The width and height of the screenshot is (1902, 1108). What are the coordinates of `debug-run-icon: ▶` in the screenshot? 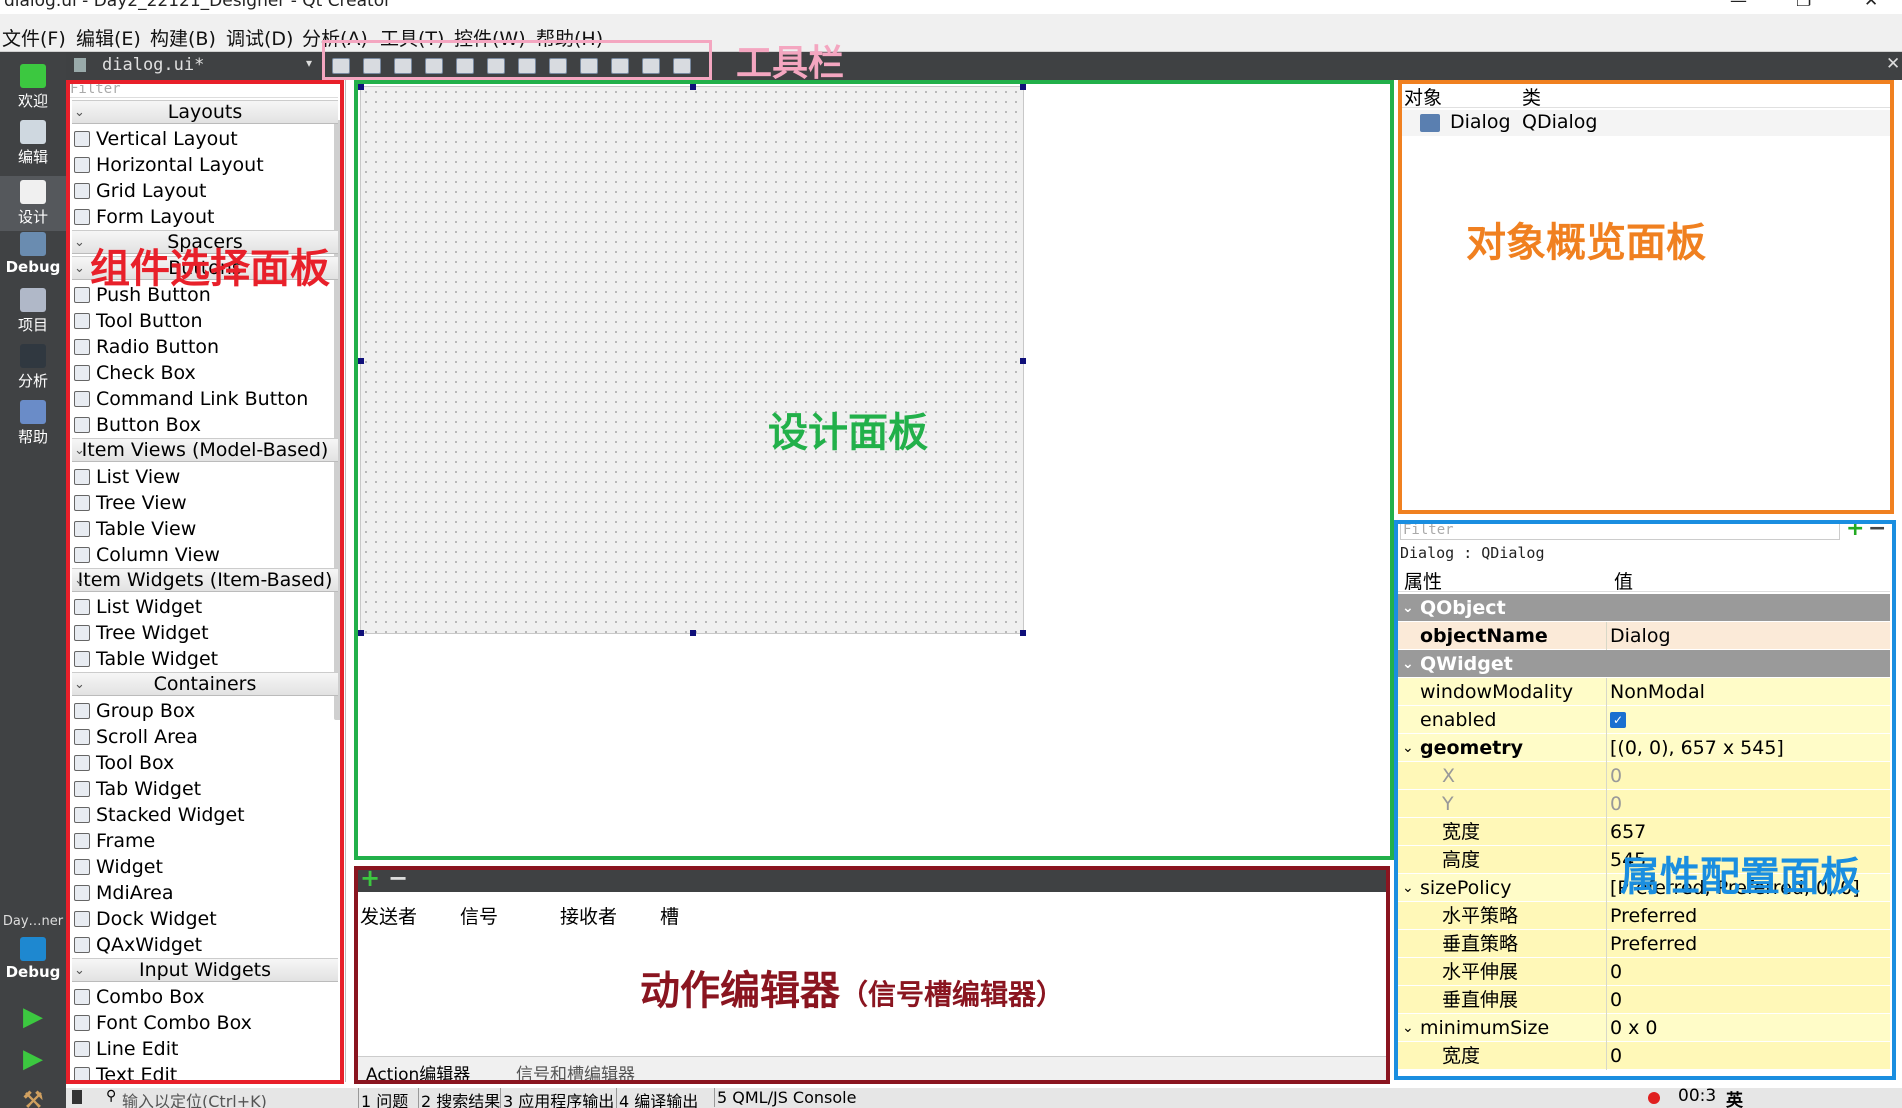 It's located at (33, 1059).